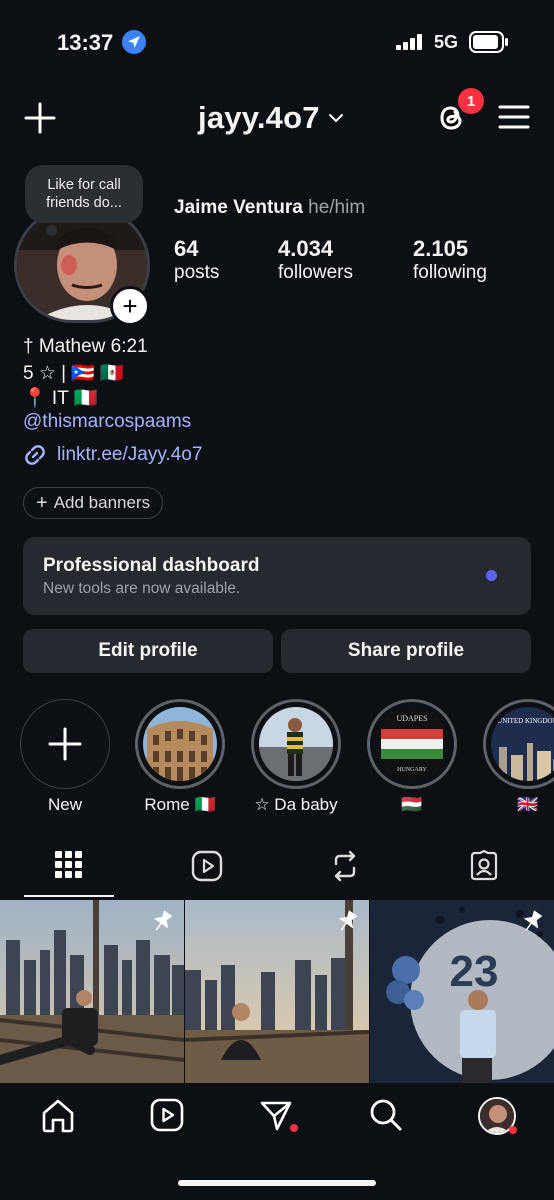  Describe the element at coordinates (142, 588) in the screenshot. I see `dashboard-subtitle: New tools are now available.` at that location.